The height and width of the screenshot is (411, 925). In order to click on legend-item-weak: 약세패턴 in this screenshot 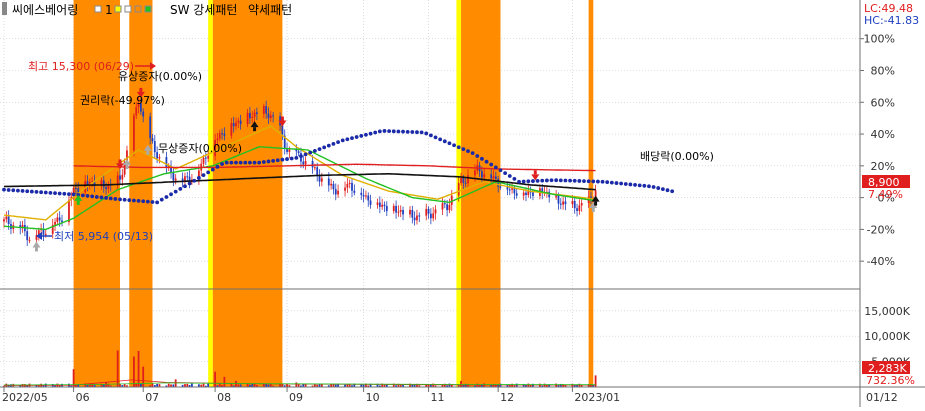, I will do `click(270, 9)`.